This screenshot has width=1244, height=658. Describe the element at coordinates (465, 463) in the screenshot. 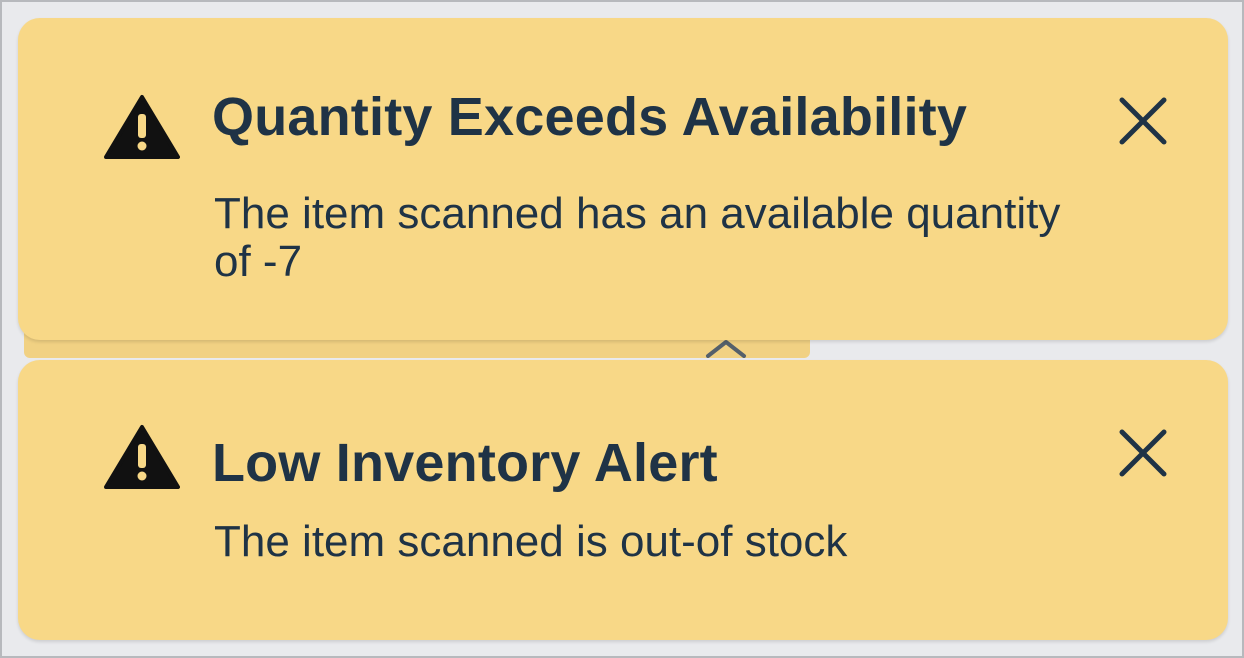

I see `toast-title: Low Inventory Alert` at that location.